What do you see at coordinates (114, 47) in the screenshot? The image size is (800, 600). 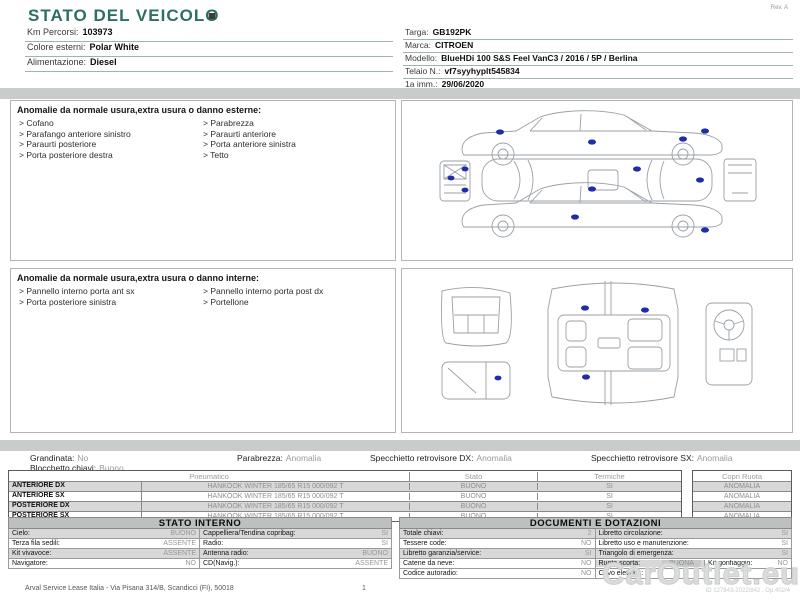 I see `field-value: Polar White` at bounding box center [114, 47].